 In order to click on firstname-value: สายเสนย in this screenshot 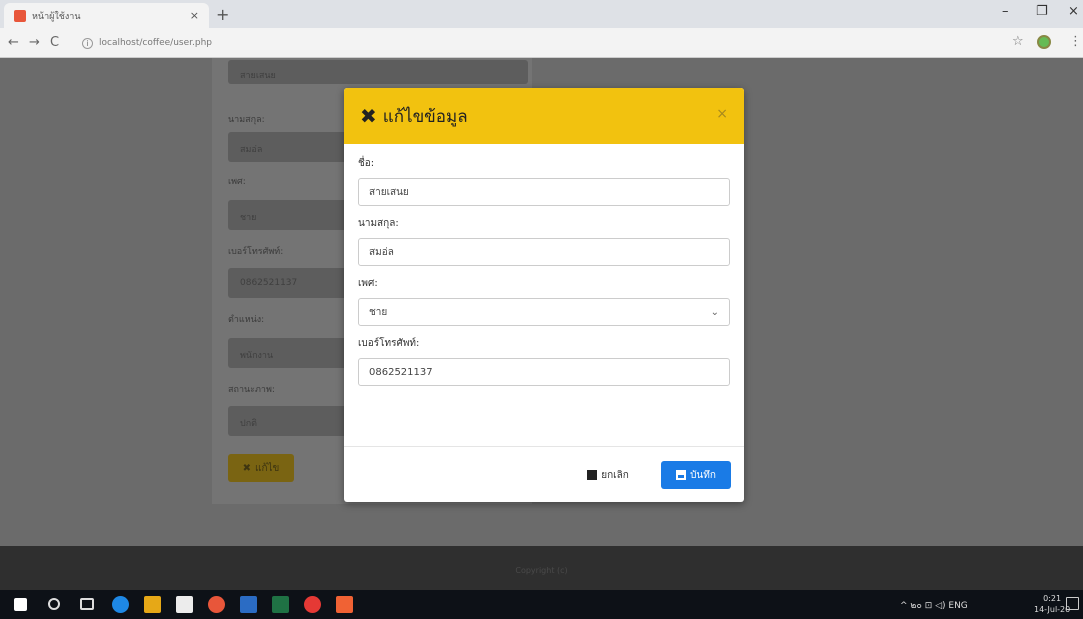, I will do `click(389, 192)`.